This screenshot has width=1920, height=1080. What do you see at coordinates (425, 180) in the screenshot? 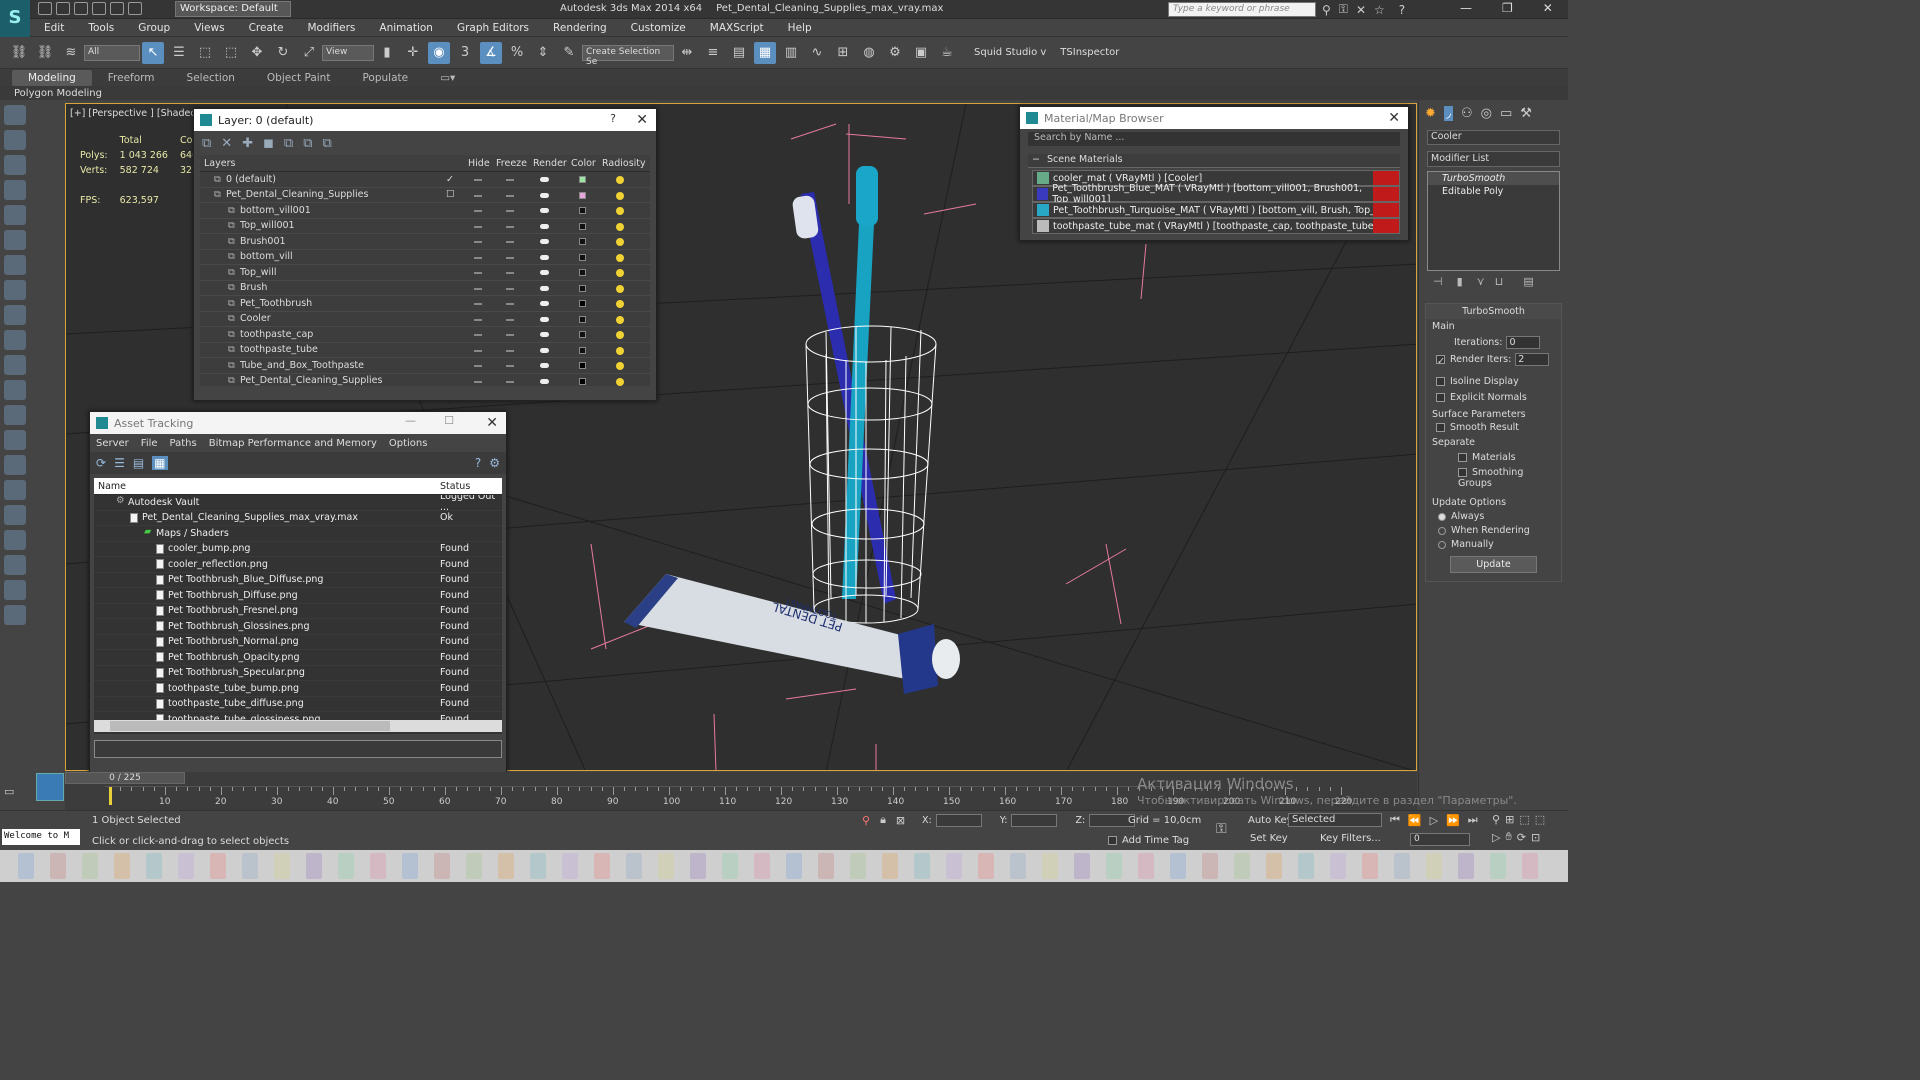
I see `layer-row: ⧉ 0 (default) ✓` at bounding box center [425, 180].